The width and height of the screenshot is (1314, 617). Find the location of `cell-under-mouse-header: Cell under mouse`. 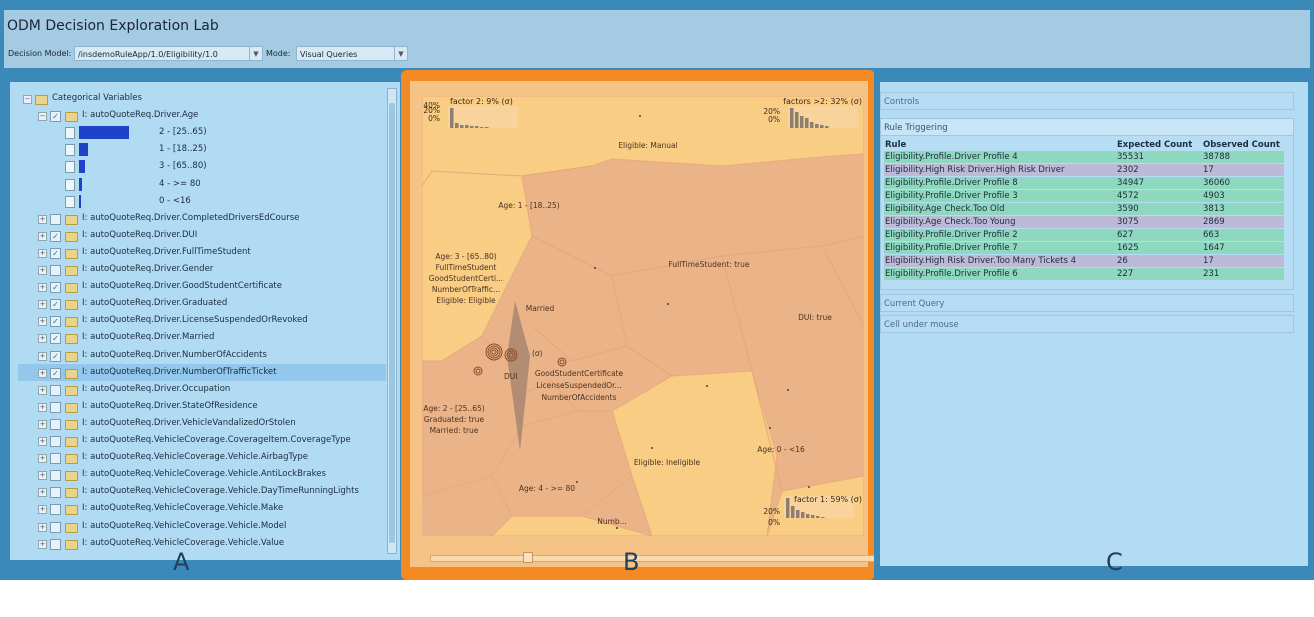

cell-under-mouse-header: Cell under mouse is located at coordinates (1087, 324).